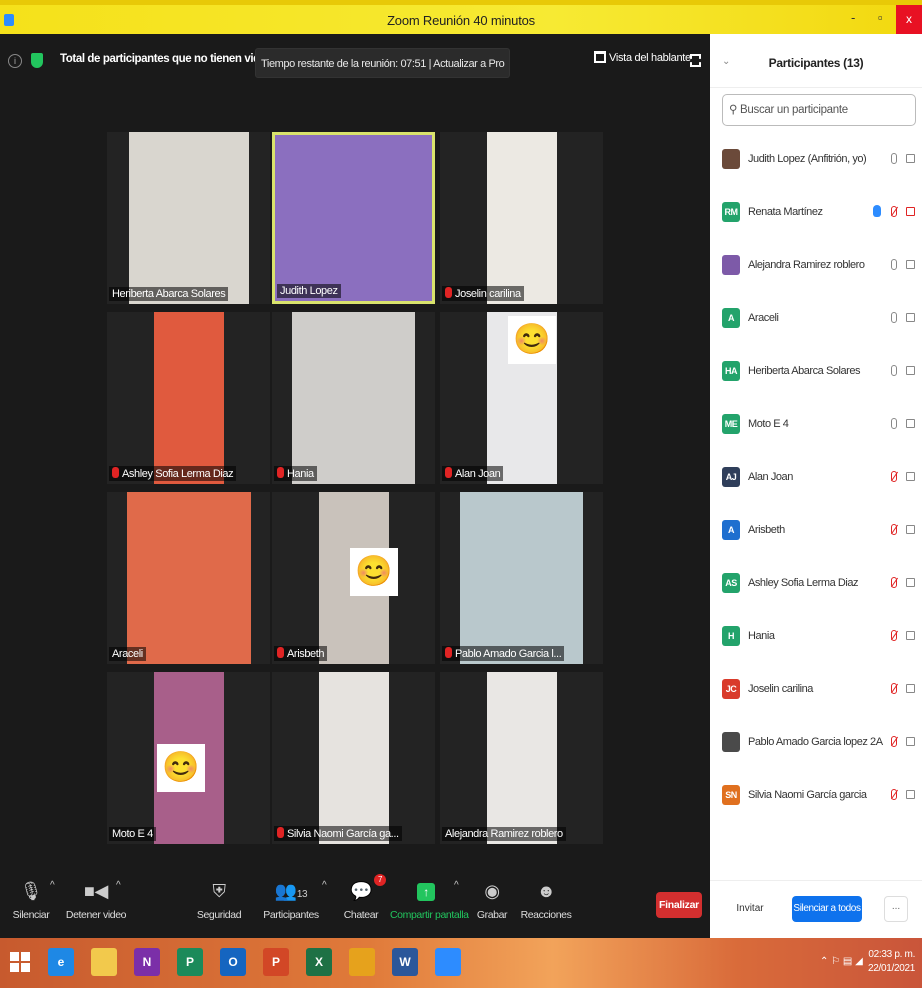 The height and width of the screenshot is (988, 922). What do you see at coordinates (233, 962) in the screenshot?
I see `outlook-icon: O` at bounding box center [233, 962].